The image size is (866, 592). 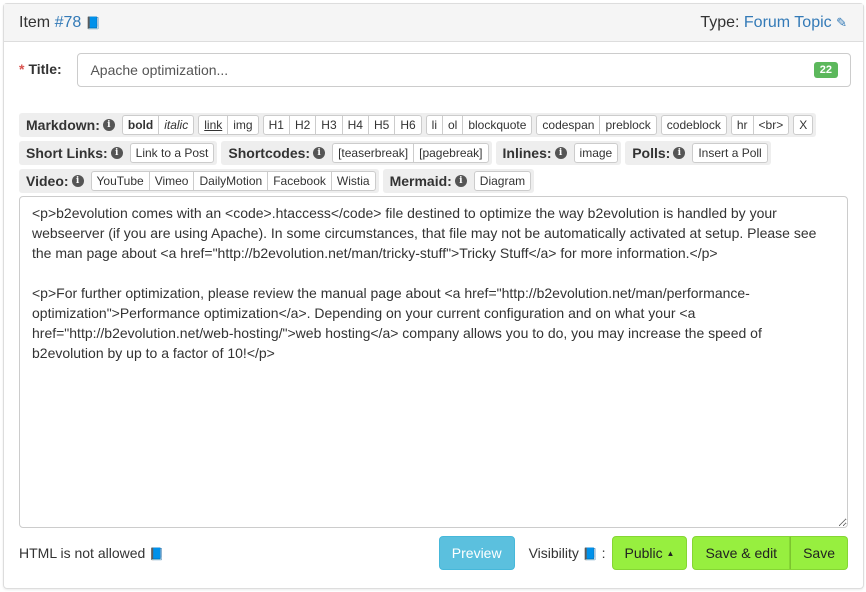 What do you see at coordinates (230, 181) in the screenshot?
I see `toolbar-button-dailymotion: DailyMotion` at bounding box center [230, 181].